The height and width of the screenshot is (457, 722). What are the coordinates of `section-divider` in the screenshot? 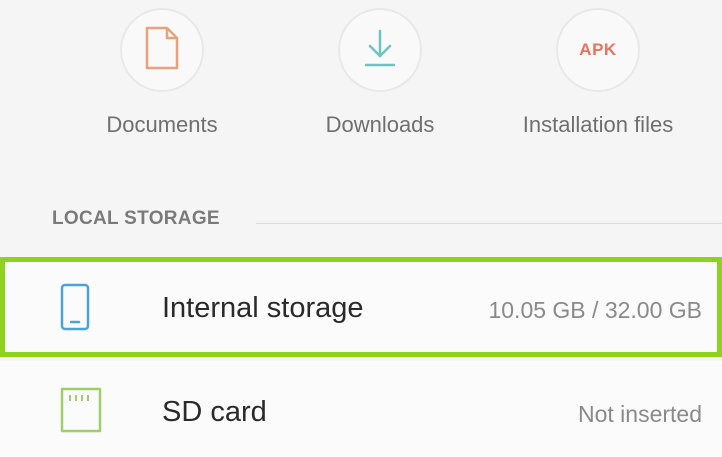 It's located at (489, 223).